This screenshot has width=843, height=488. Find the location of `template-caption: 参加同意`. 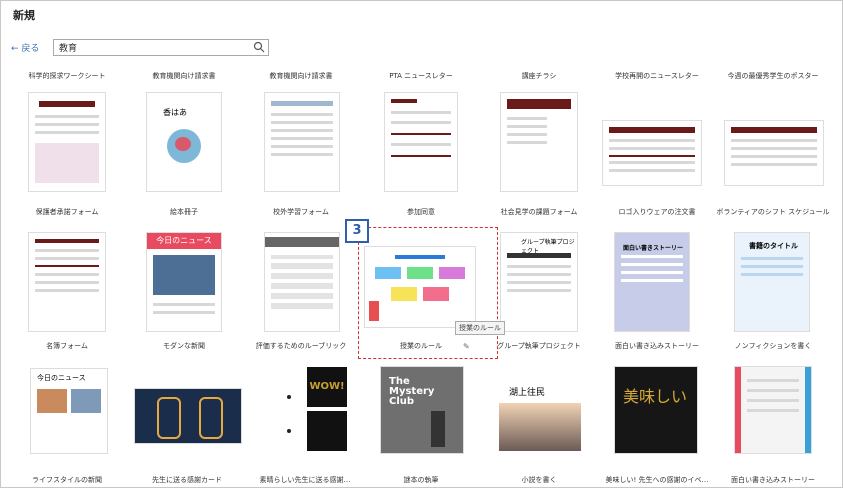

template-caption: 参加同意 is located at coordinates (421, 212).